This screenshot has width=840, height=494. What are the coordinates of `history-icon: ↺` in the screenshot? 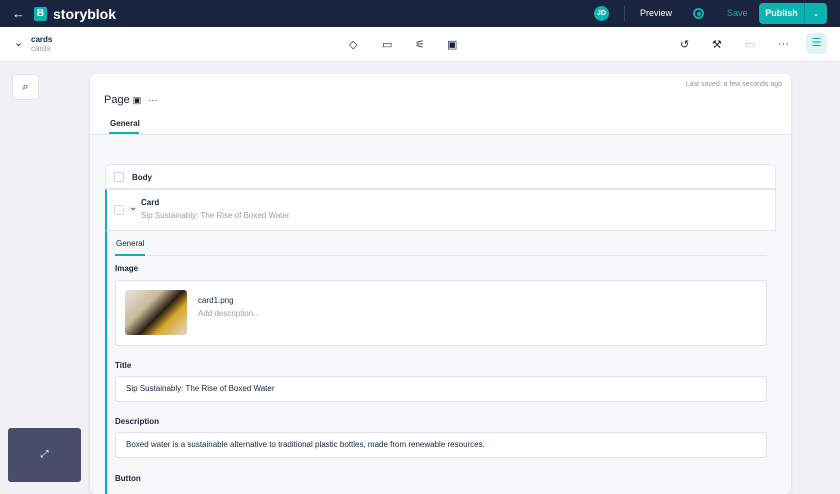 It's located at (684, 44).